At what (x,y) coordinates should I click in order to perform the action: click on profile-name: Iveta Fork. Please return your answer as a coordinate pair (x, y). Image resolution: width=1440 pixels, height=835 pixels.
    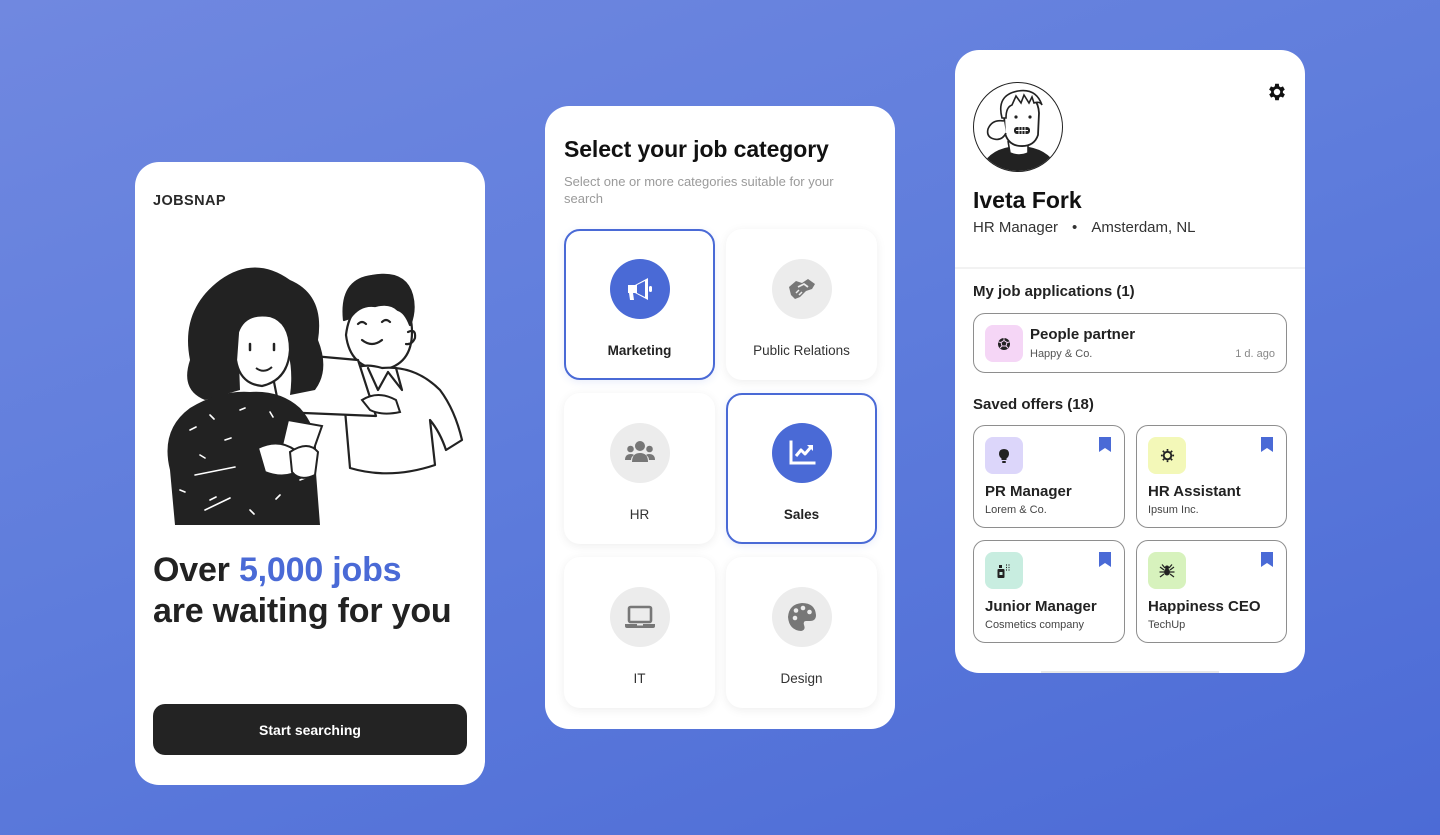
    Looking at the image, I should click on (1027, 200).